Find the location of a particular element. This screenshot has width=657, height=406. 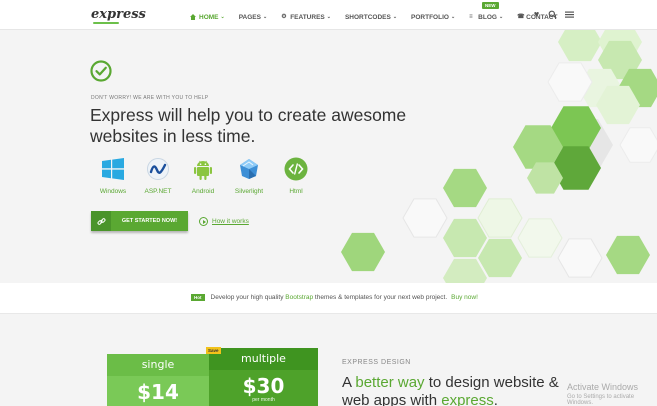

headline-highlight: better way is located at coordinates (390, 382).